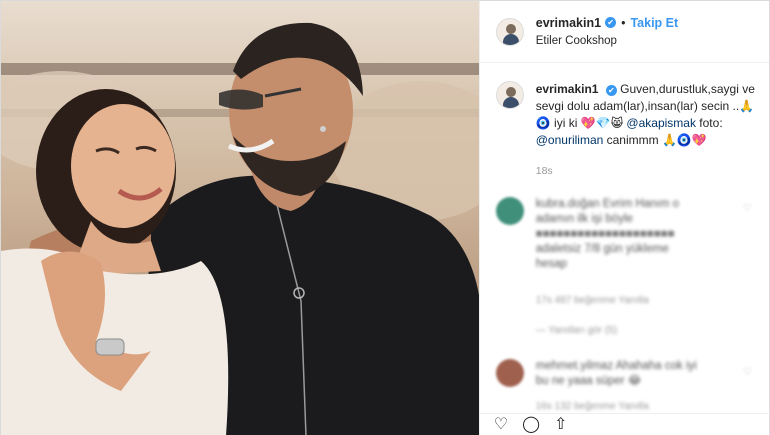  Describe the element at coordinates (568, 23) in the screenshot. I see `username-link: evrimakin1` at that location.